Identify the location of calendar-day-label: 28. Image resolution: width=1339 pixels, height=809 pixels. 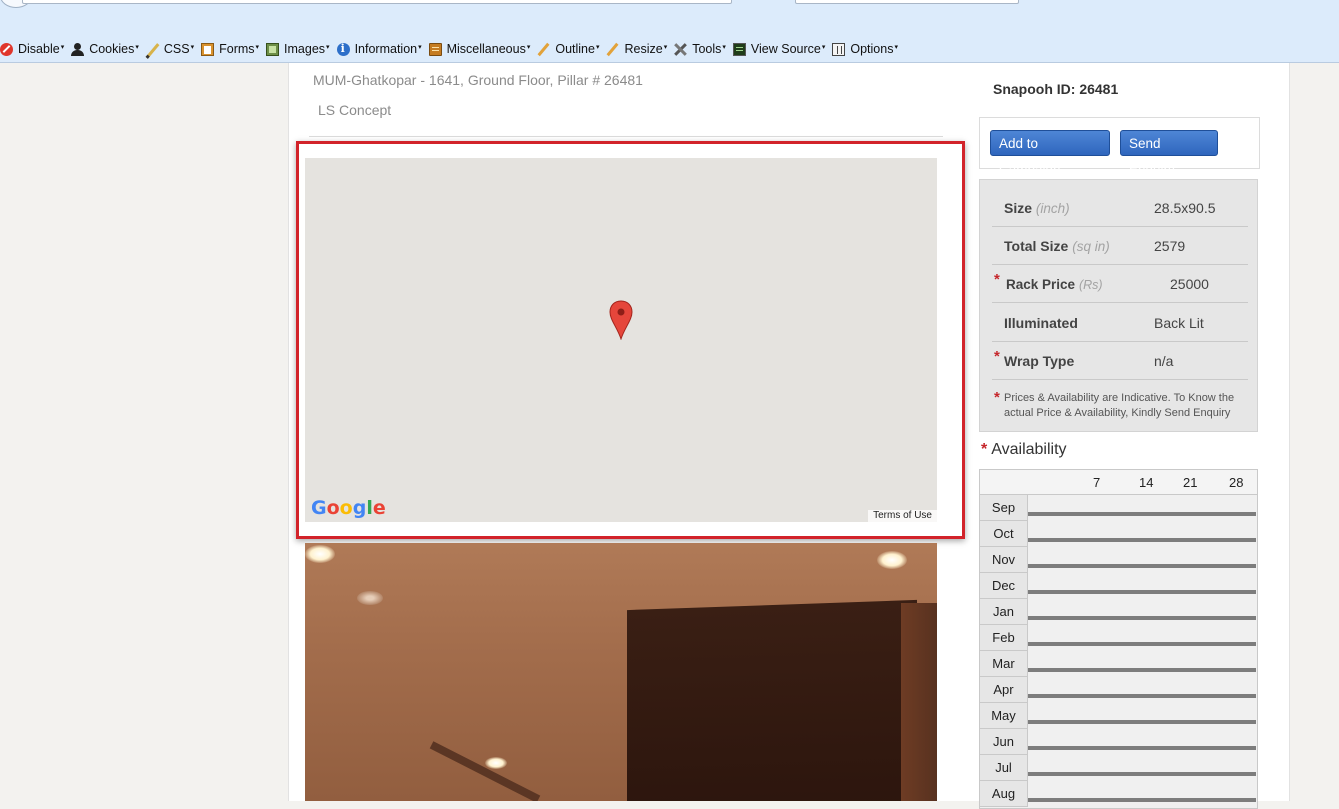
(1236, 482).